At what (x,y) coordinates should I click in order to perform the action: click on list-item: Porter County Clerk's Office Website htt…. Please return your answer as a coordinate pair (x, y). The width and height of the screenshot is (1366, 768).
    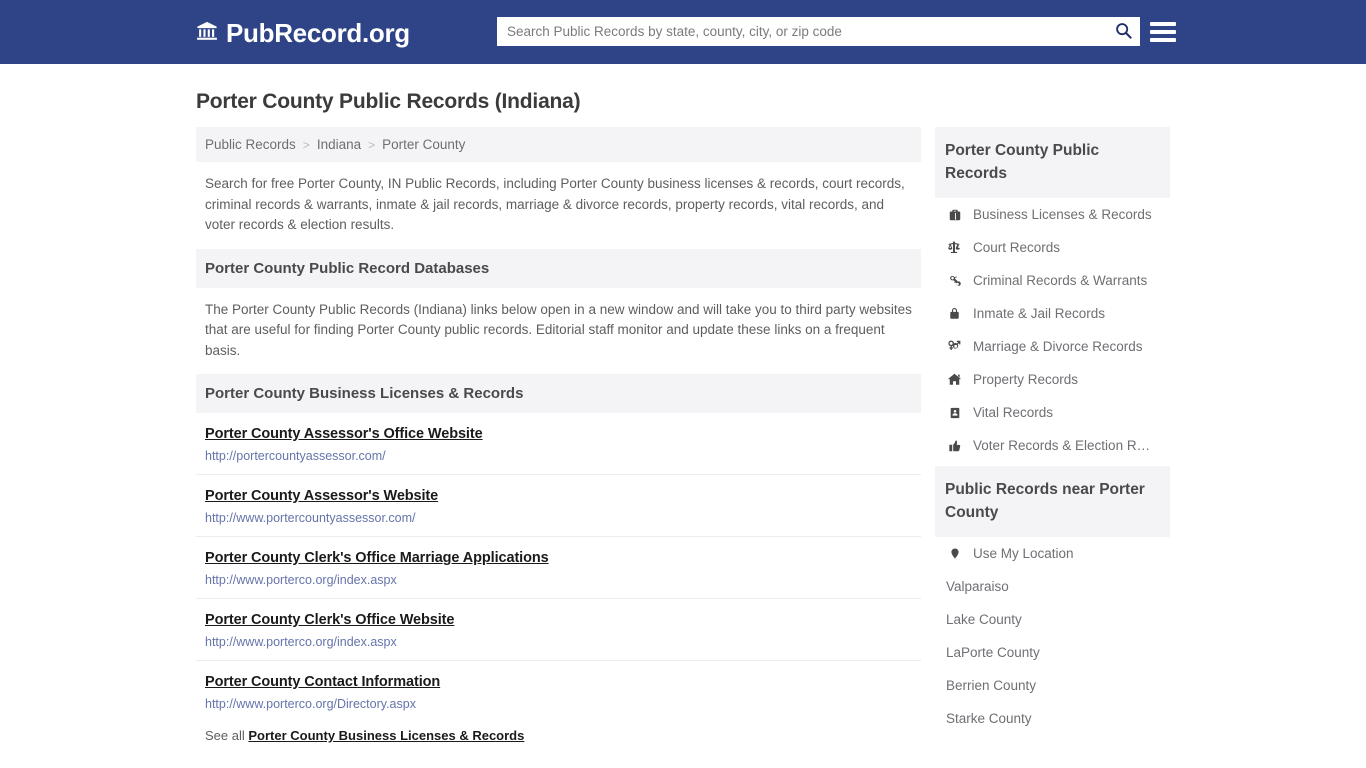
    Looking at the image, I should click on (558, 630).